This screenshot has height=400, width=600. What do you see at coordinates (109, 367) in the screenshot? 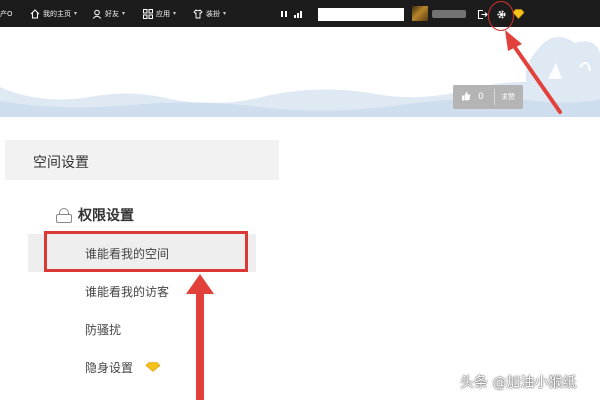
I see `menu-item-label: 隐身设置` at bounding box center [109, 367].